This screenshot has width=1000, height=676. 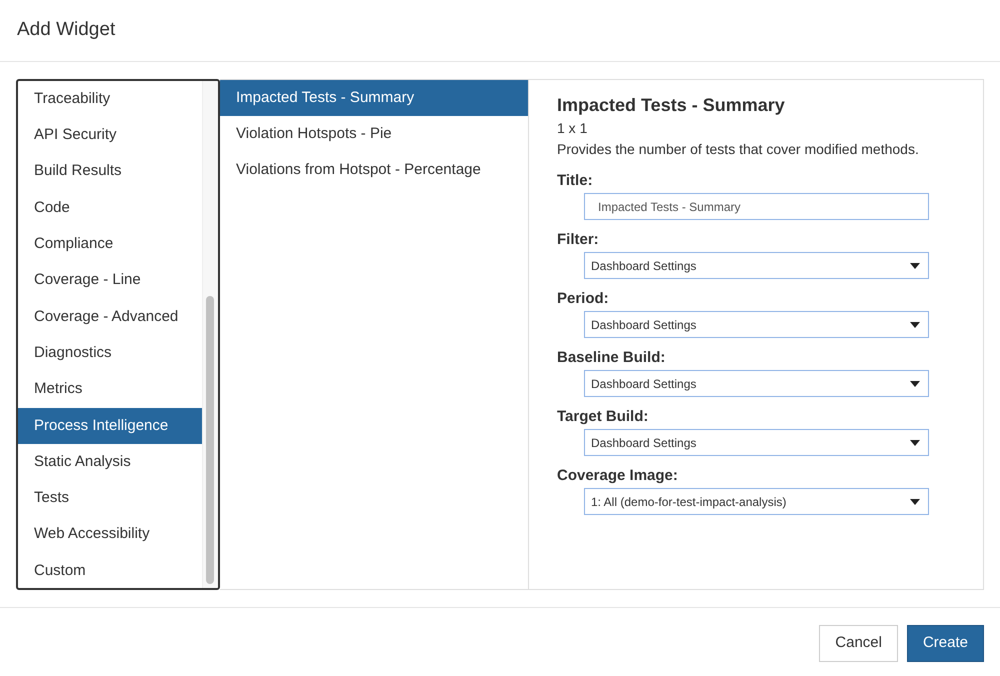 I want to click on dialog-title: Add Widget, so click(x=66, y=30).